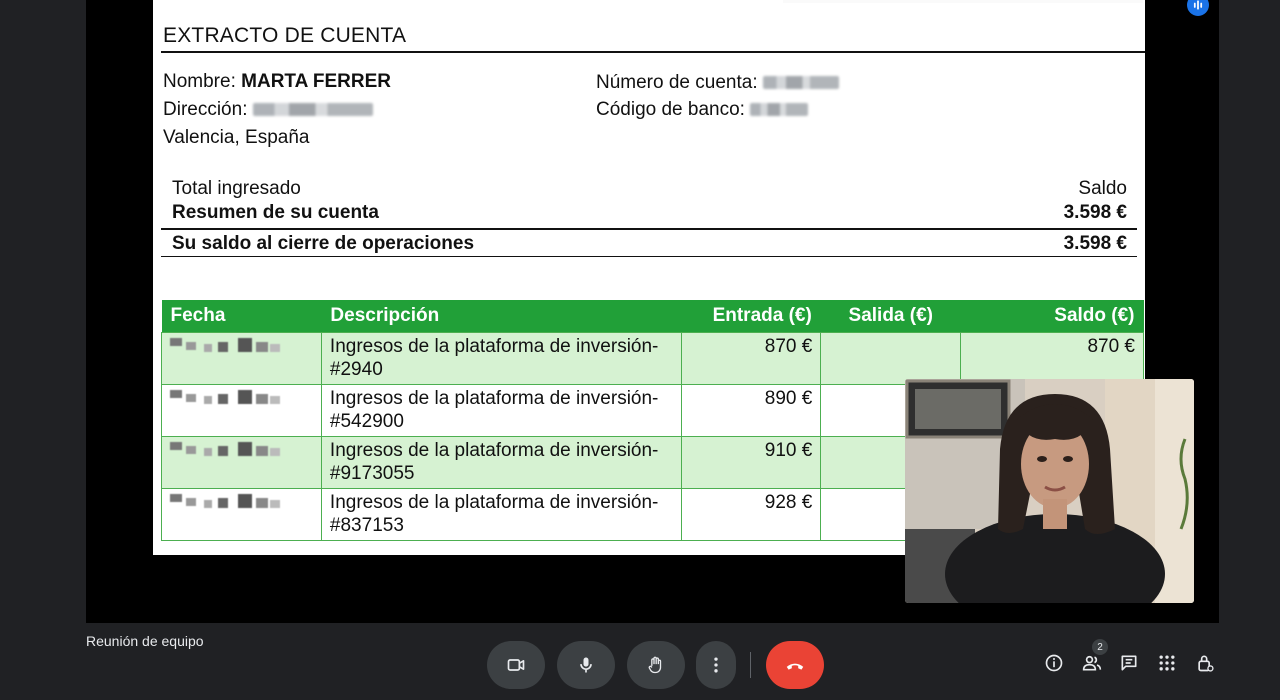 The height and width of the screenshot is (700, 1280). Describe the element at coordinates (963, 1) in the screenshot. I see `page-edge` at that location.